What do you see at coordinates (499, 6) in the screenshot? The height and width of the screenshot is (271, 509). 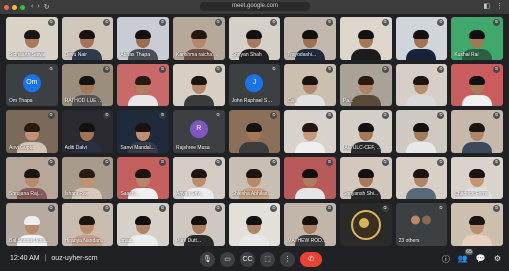 I see `browser-menu-icon: ⋮` at bounding box center [499, 6].